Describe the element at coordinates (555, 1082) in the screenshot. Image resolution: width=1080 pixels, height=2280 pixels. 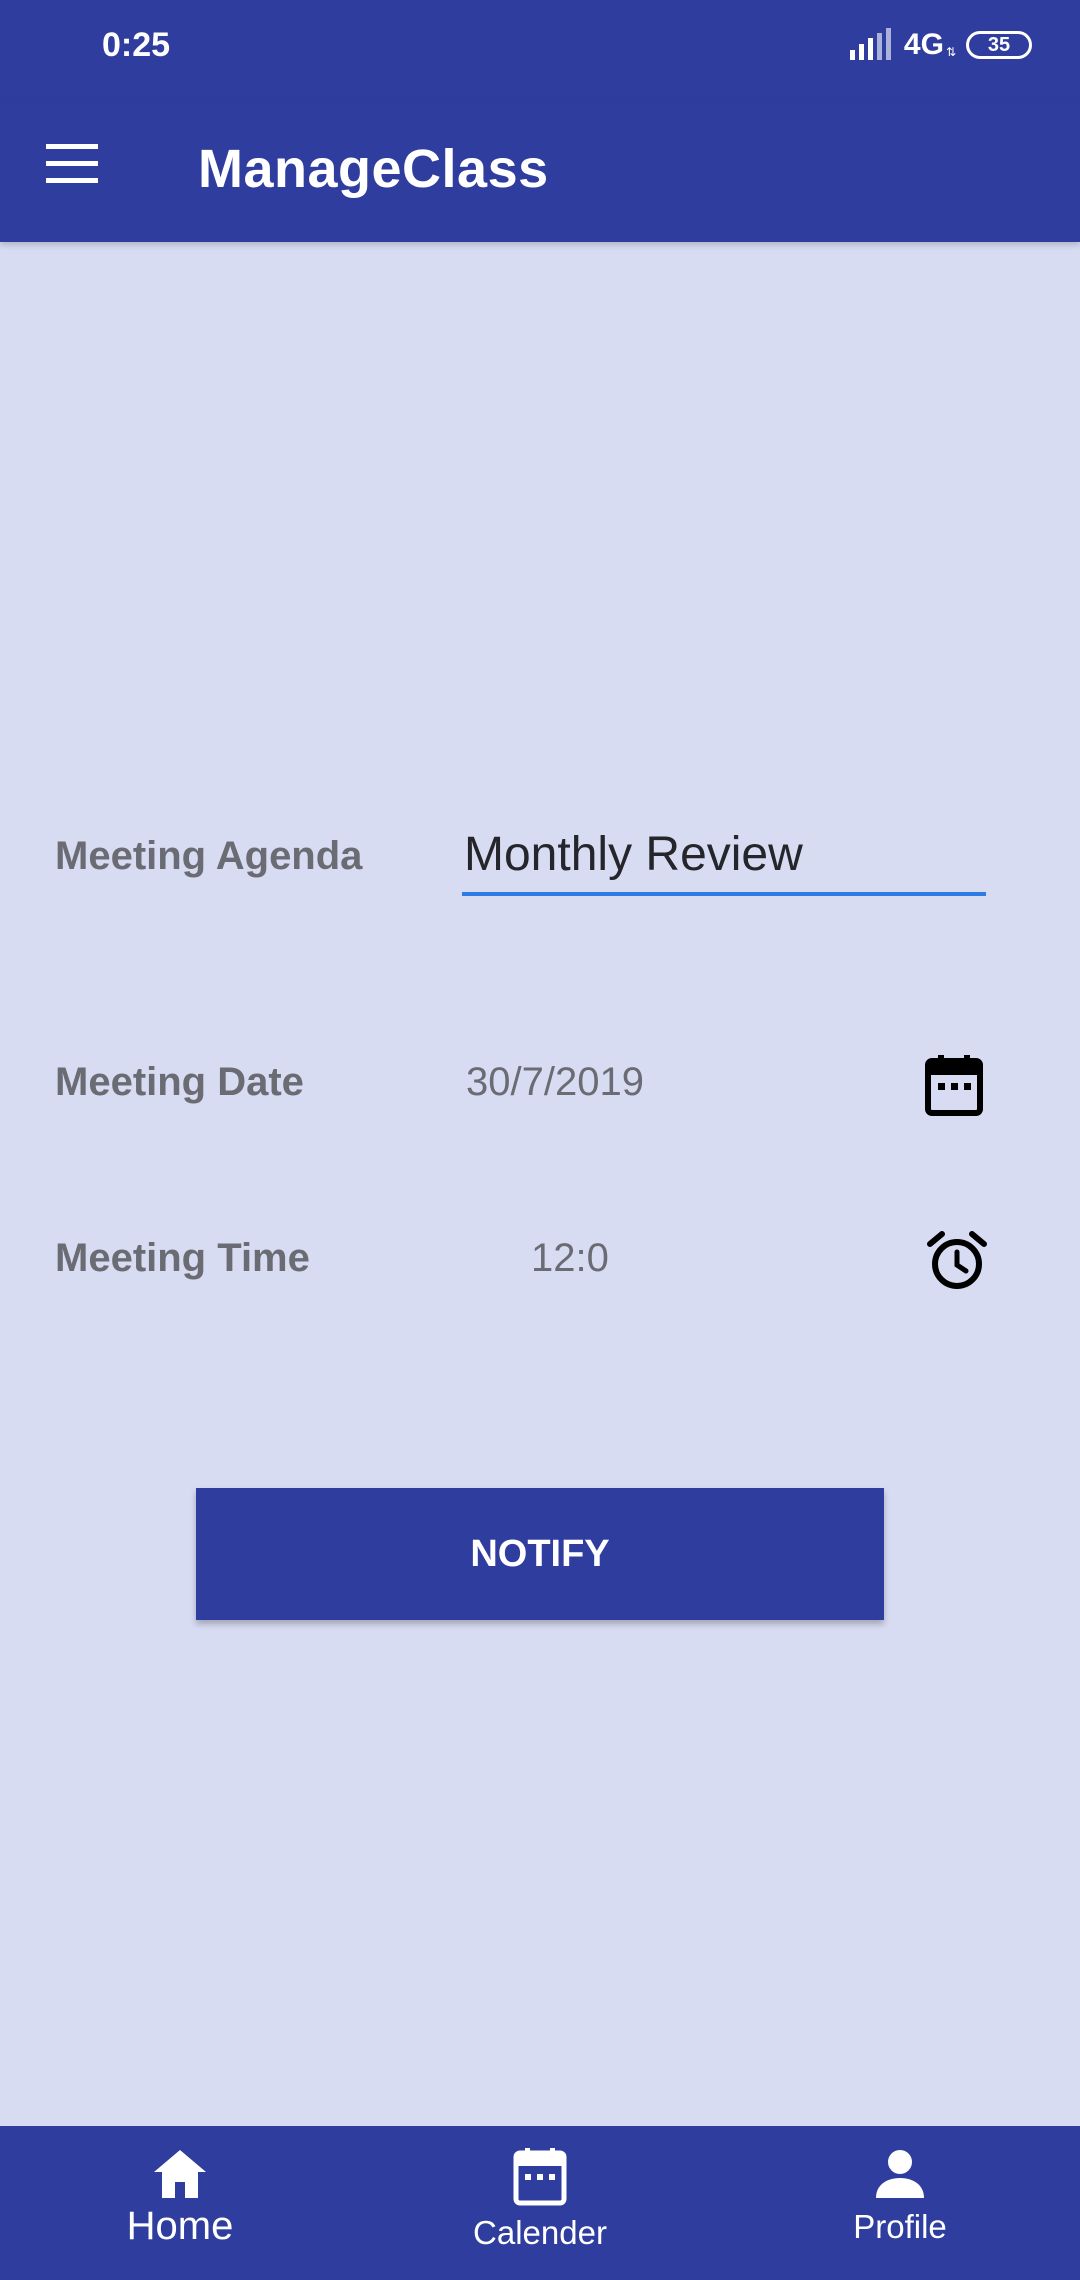
I see `meeting-date-value: 30/7/2019` at that location.